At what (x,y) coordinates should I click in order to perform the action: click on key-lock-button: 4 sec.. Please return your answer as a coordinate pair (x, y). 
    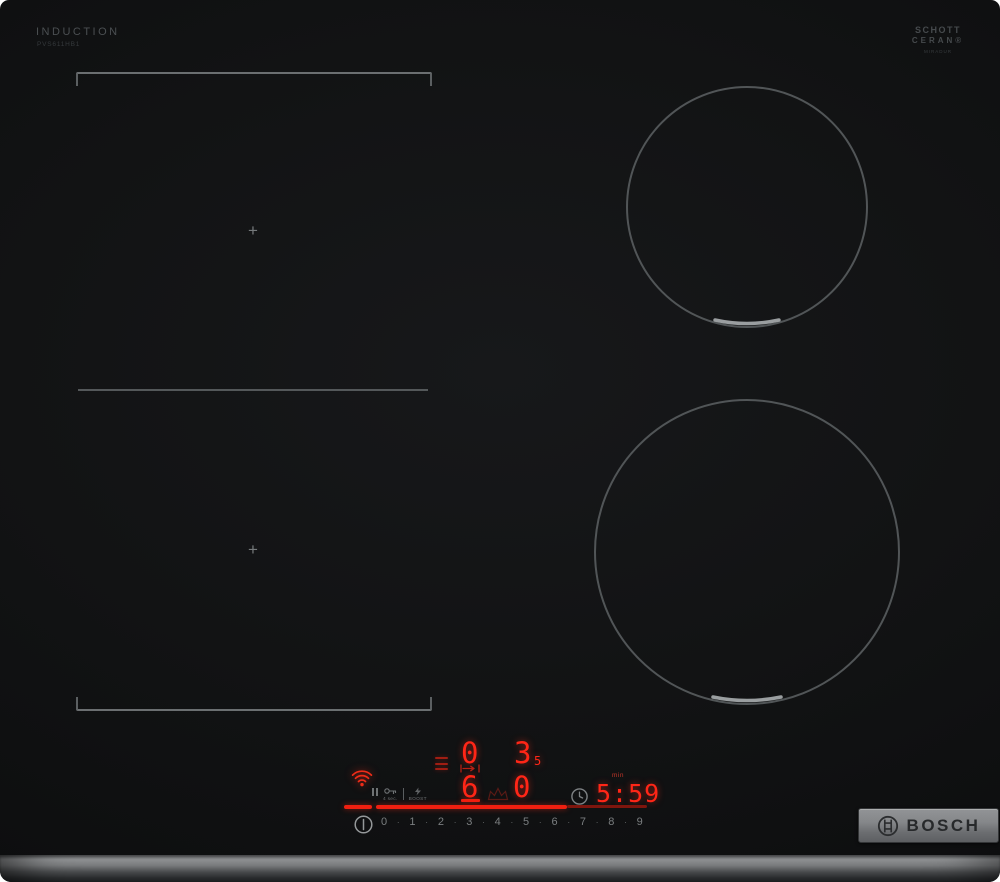
    Looking at the image, I should click on (390, 794).